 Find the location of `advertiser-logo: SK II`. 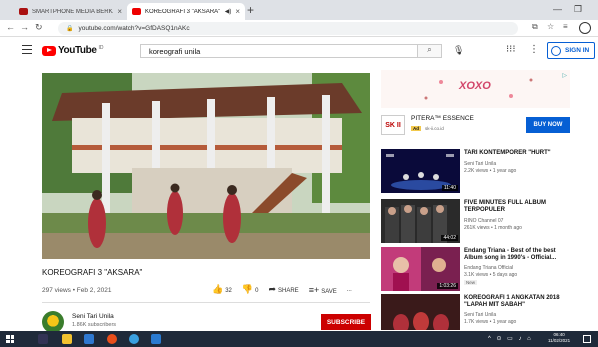

advertiser-logo: SK II is located at coordinates (393, 125).